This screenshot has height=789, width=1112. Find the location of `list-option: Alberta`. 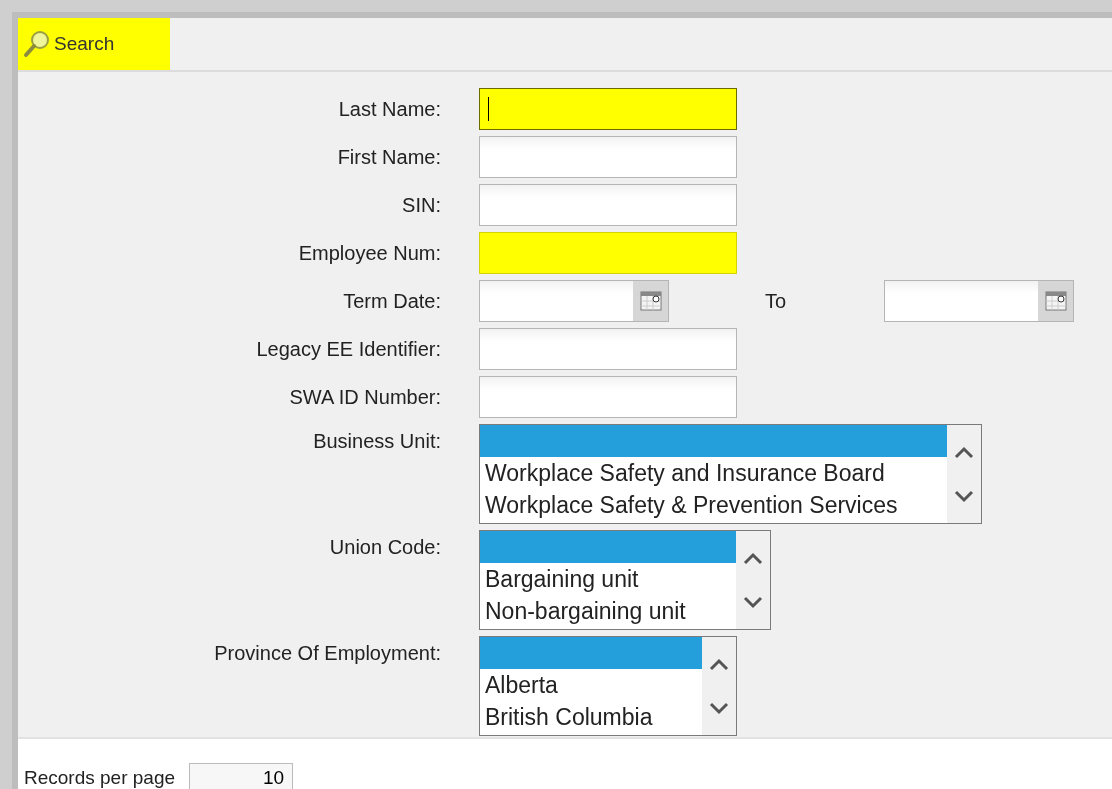

list-option: Alberta is located at coordinates (591, 685).